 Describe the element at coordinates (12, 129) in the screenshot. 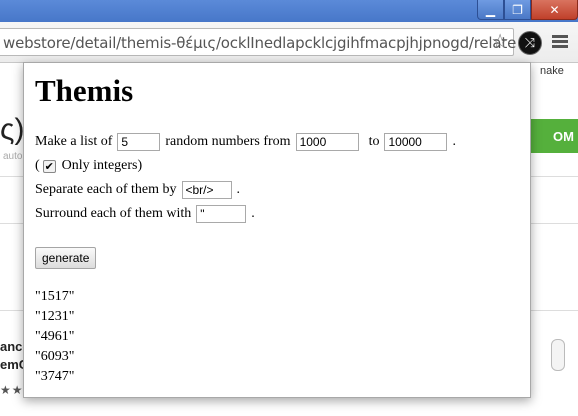

I see `bg-title-fragment: ς)` at that location.